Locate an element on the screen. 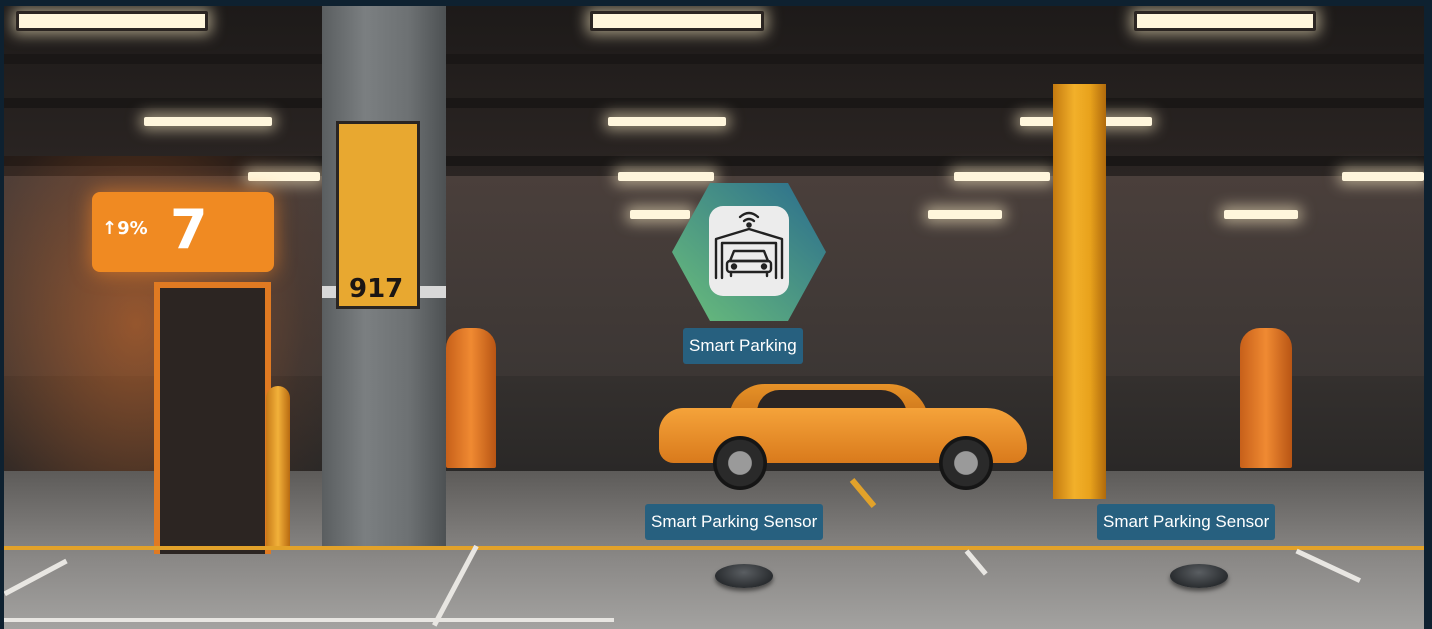 The image size is (1432, 629). sign-small-text: ↑9% is located at coordinates (125, 228).